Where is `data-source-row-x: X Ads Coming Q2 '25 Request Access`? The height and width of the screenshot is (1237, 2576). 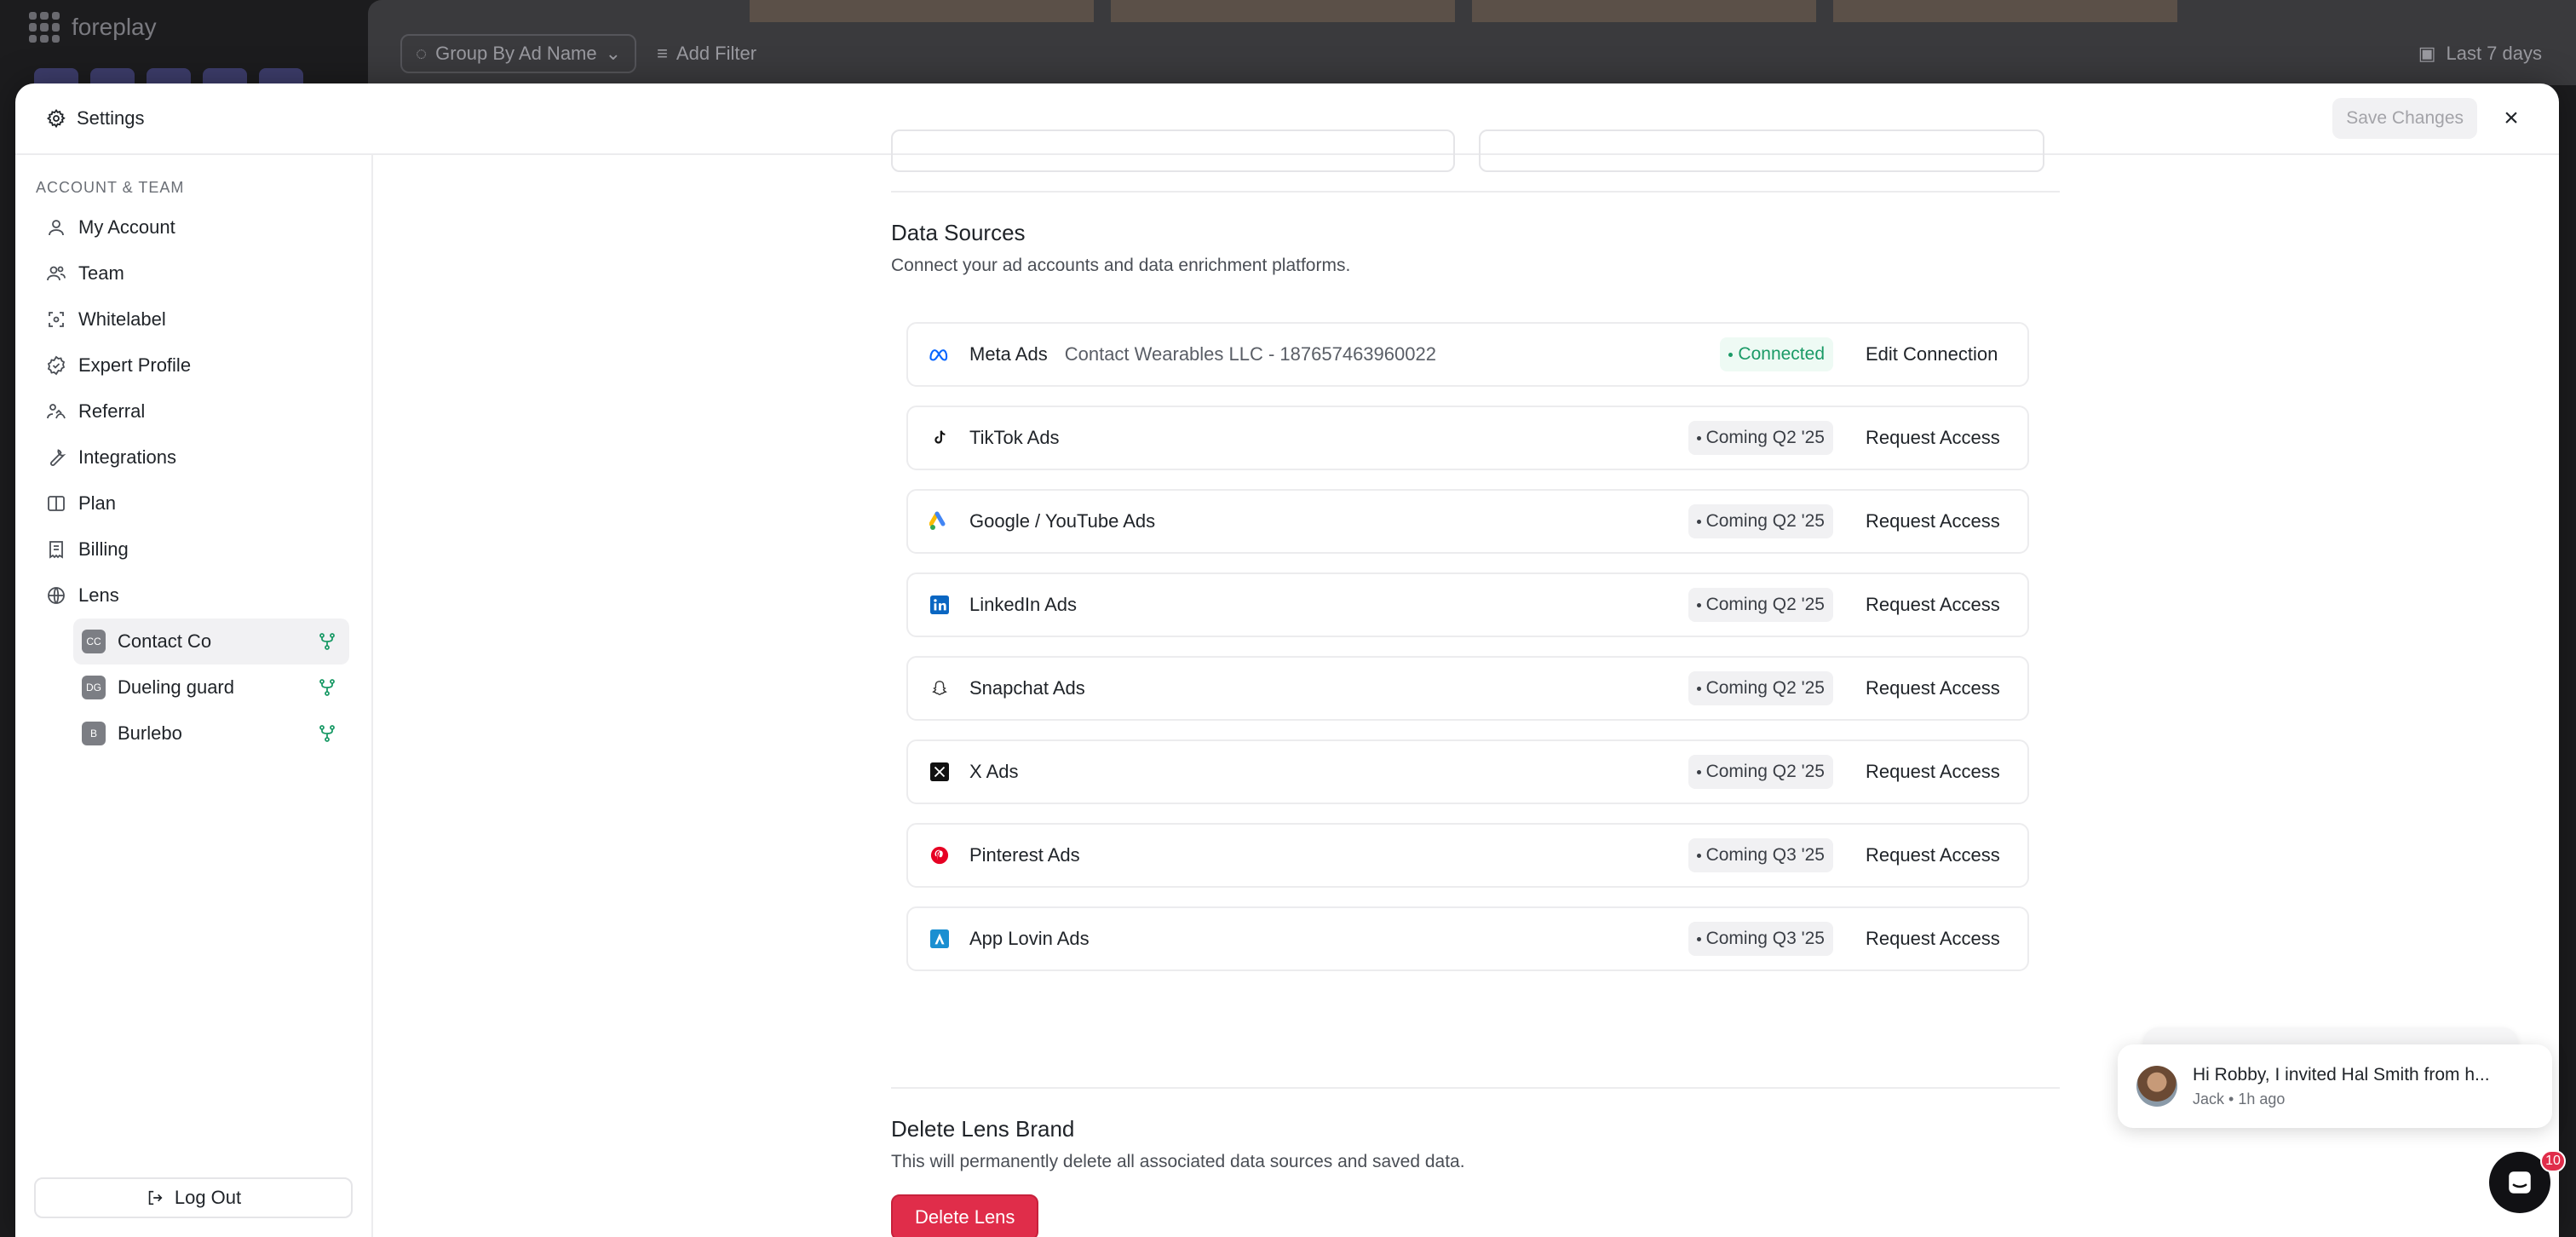
data-source-row-x: X Ads Coming Q2 '25 Request Access is located at coordinates (1468, 771).